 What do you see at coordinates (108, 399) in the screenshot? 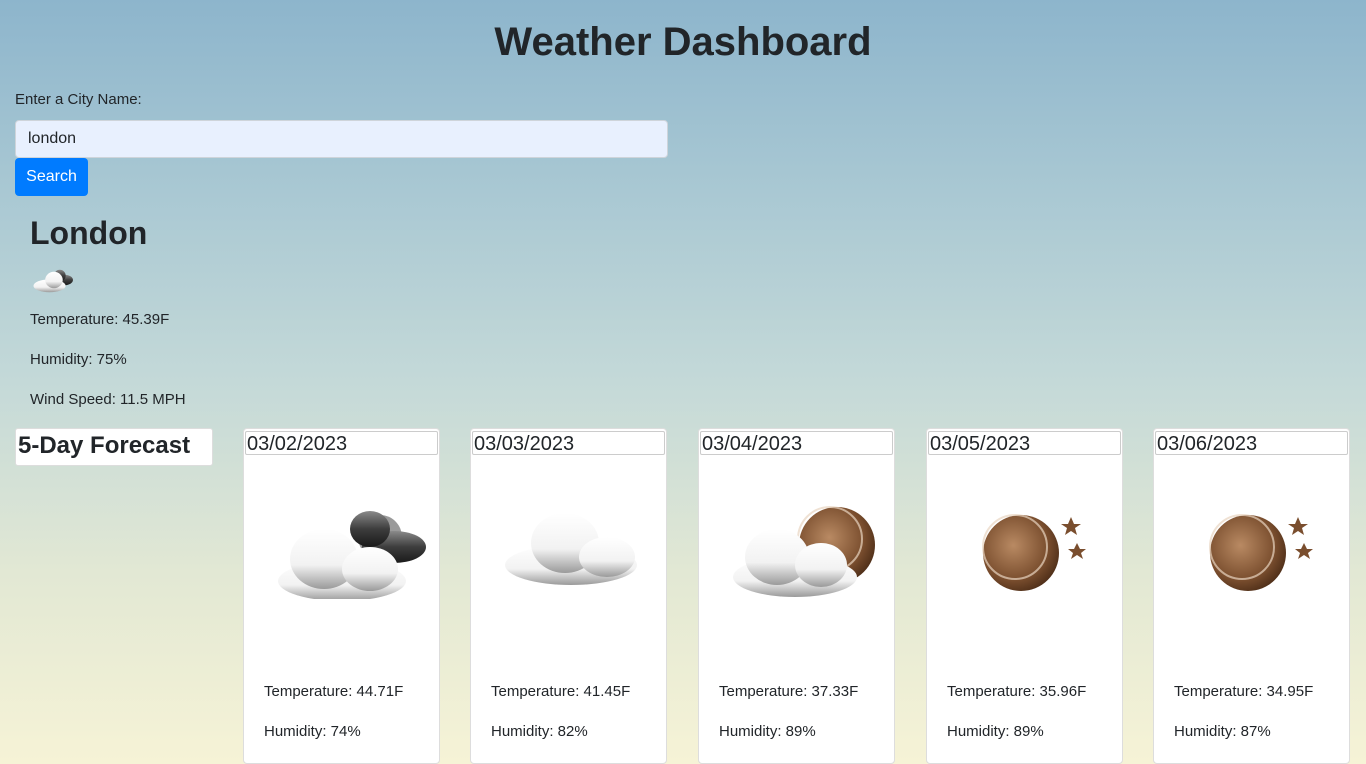
I see `current-wind-speed: Wind Speed: 11.5 MPH` at bounding box center [108, 399].